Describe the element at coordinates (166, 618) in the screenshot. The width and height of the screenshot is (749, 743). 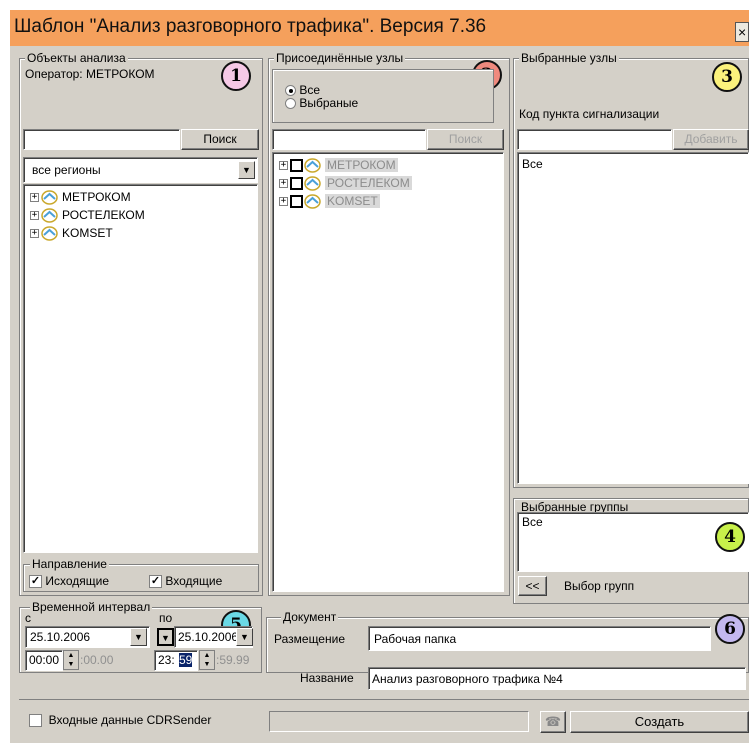
I see `to-label: по` at that location.